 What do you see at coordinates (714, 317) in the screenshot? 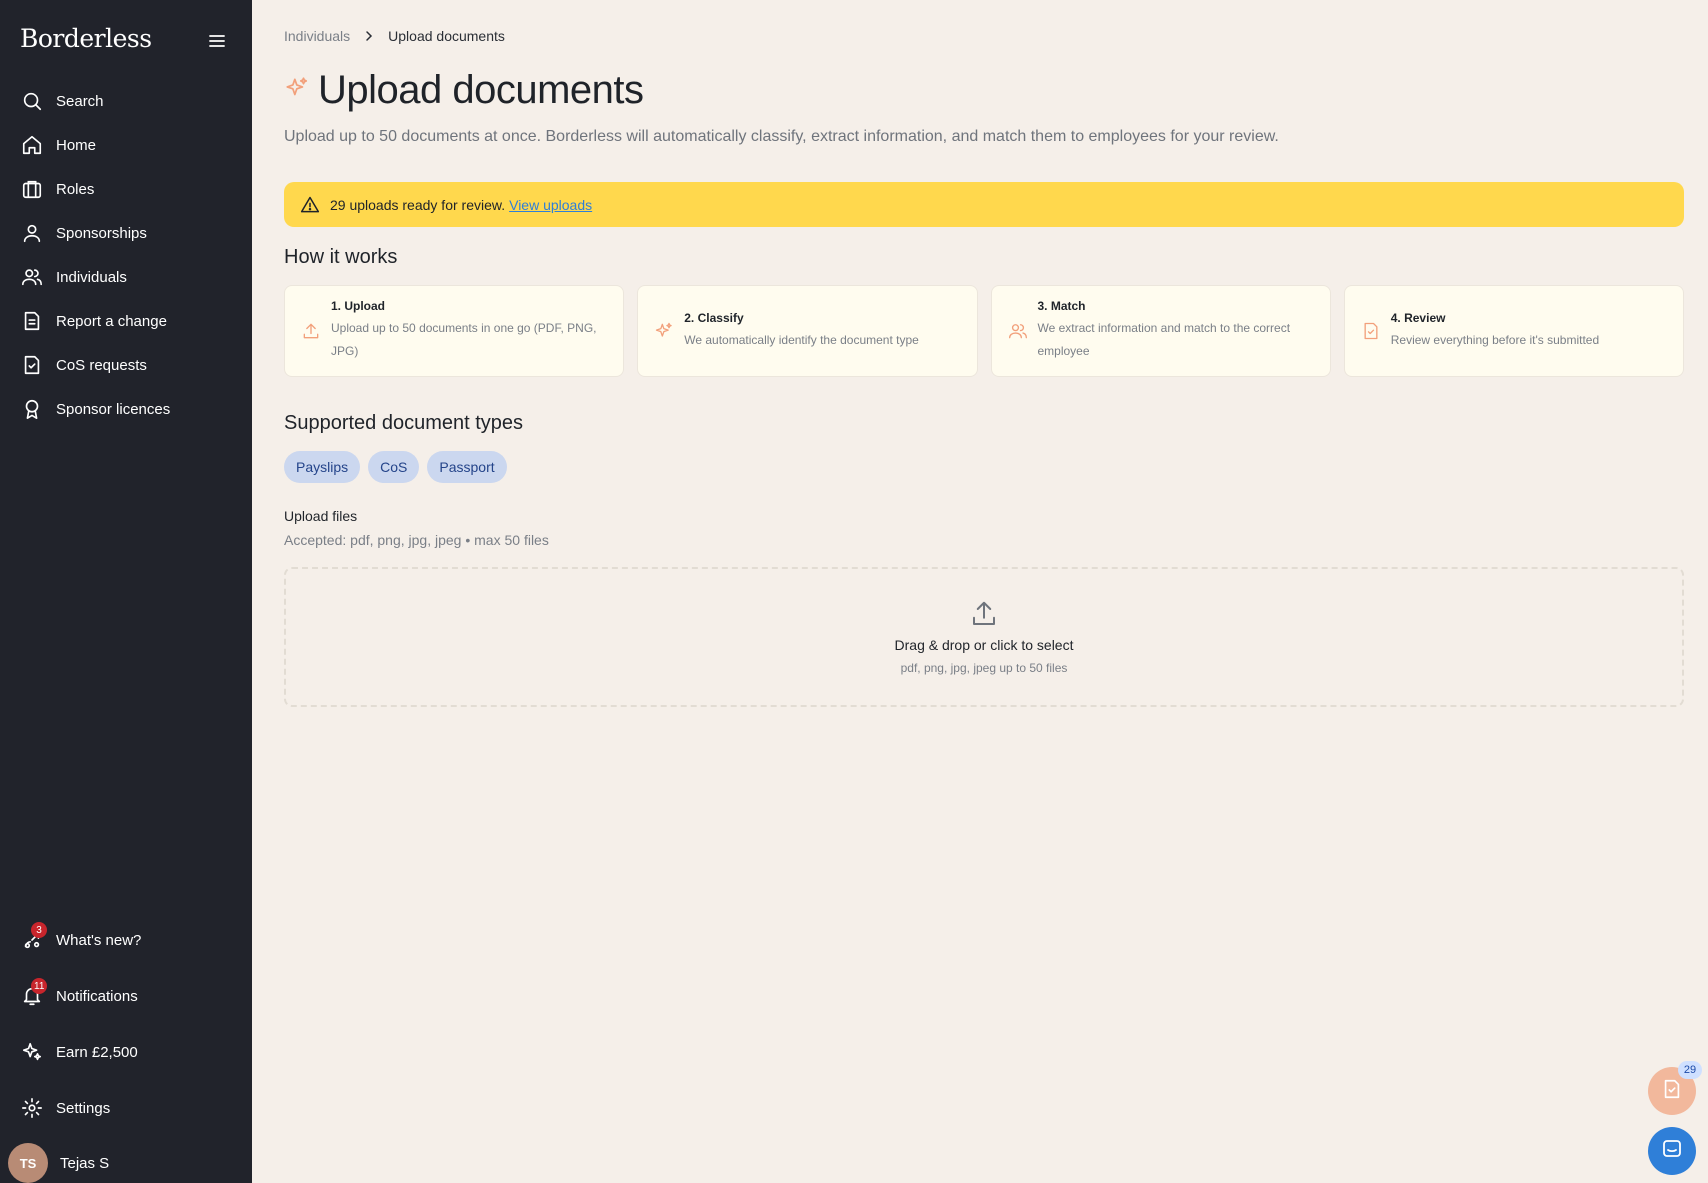
I see `step-title: 2. Classify` at bounding box center [714, 317].